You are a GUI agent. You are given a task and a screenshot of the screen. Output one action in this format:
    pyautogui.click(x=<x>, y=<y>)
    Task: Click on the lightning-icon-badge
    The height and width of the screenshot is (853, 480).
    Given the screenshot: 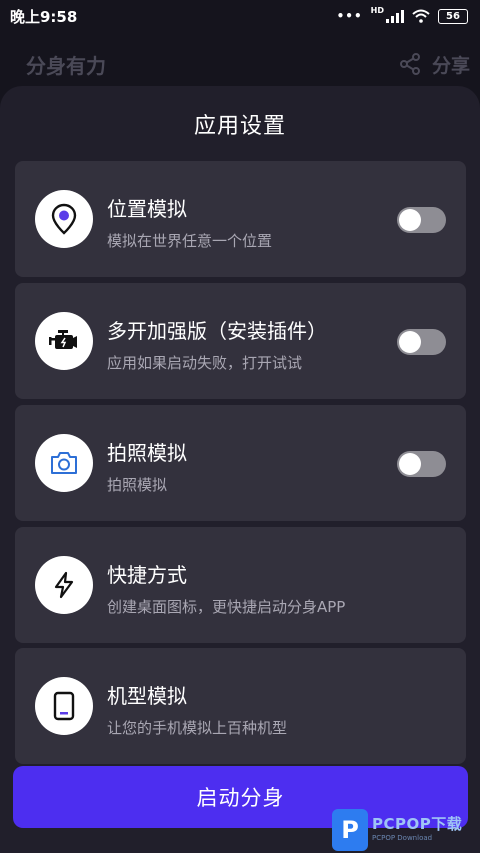 What is the action you would take?
    pyautogui.click(x=64, y=585)
    